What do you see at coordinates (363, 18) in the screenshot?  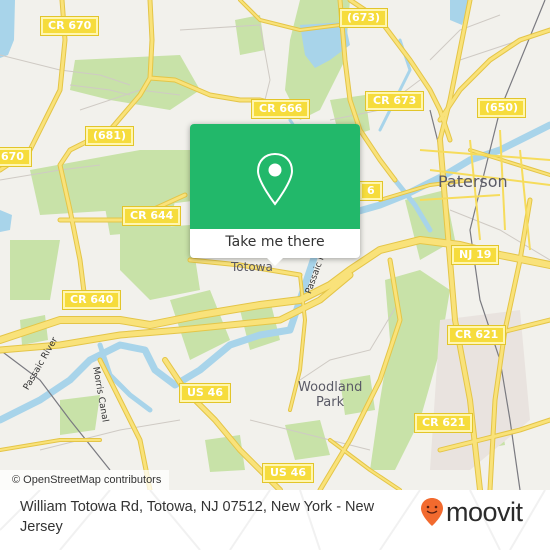 I see `road-shield-673: (673)` at bounding box center [363, 18].